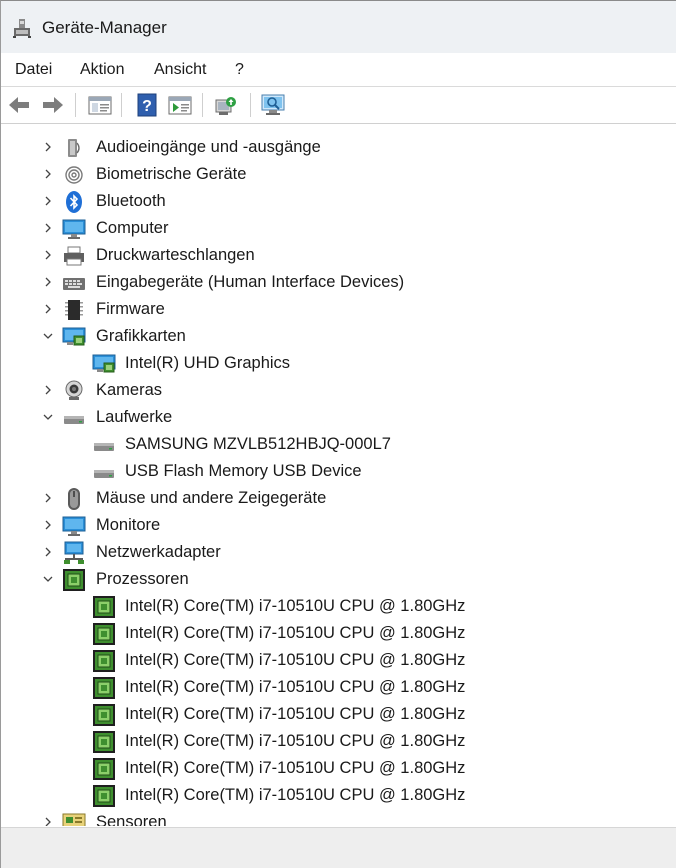 This screenshot has height=868, width=676. Describe the element at coordinates (334, 498) in the screenshot. I see `tree-category-maeuse-und-andere-zeigegeraete: Mäuse und andere Zeigegeräte` at that location.